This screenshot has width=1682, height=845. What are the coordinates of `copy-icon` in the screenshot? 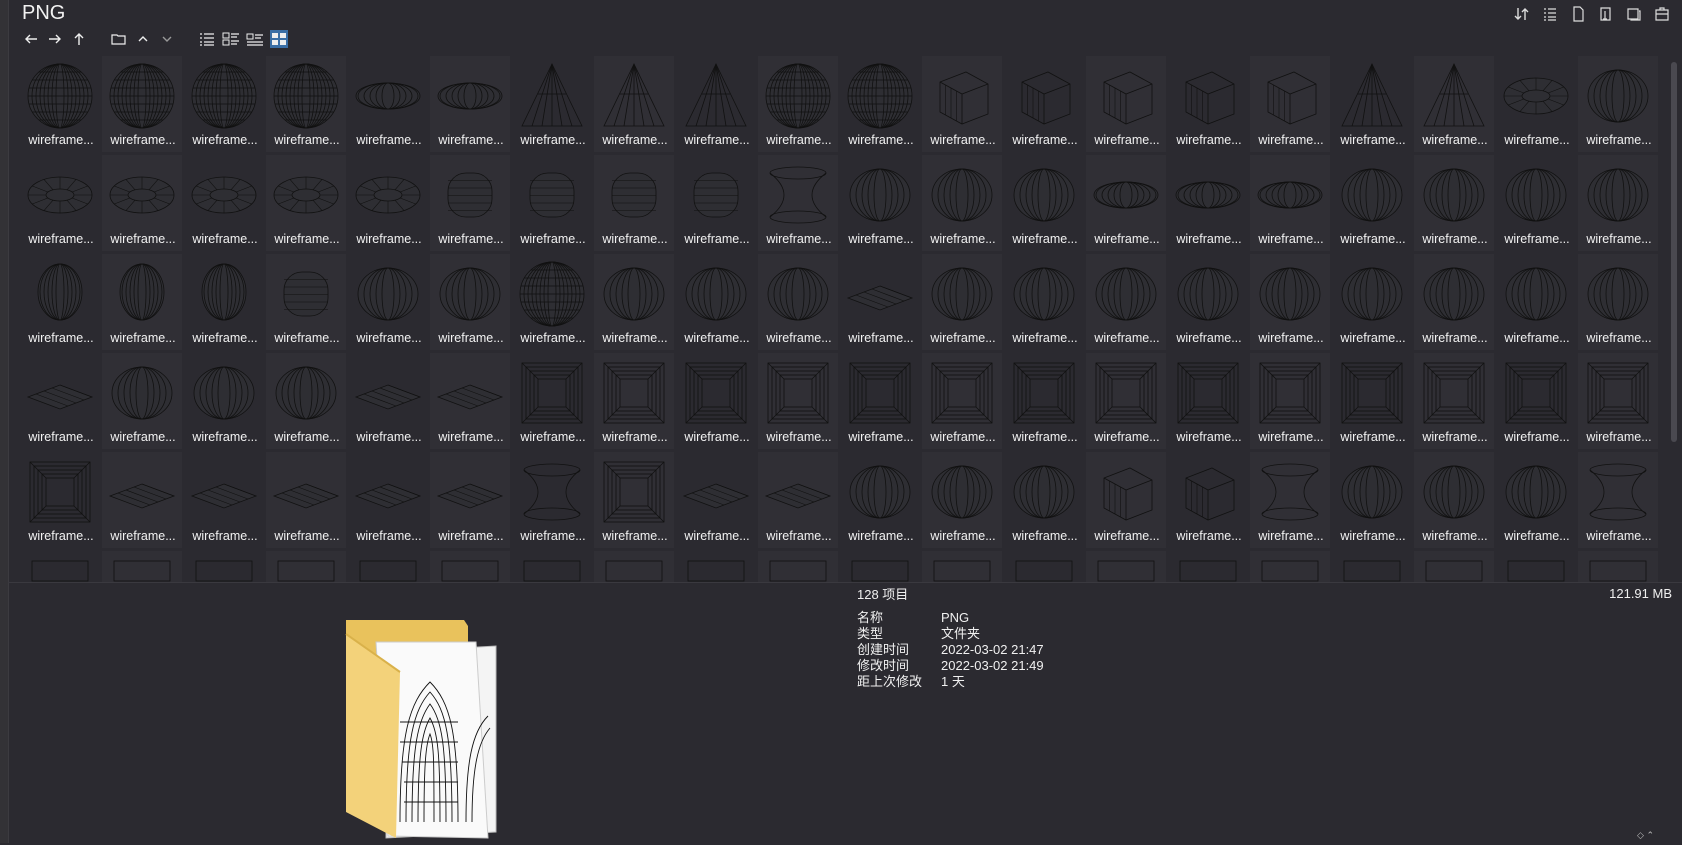 It's located at (1634, 14).